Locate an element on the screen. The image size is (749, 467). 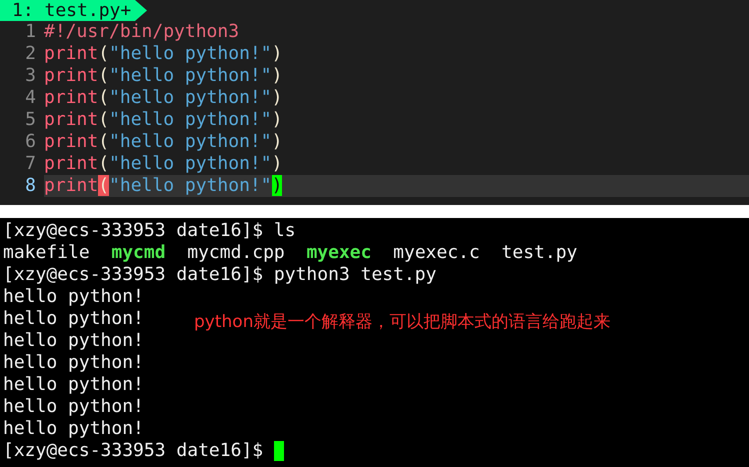
line-number: 7 is located at coordinates (30, 164).